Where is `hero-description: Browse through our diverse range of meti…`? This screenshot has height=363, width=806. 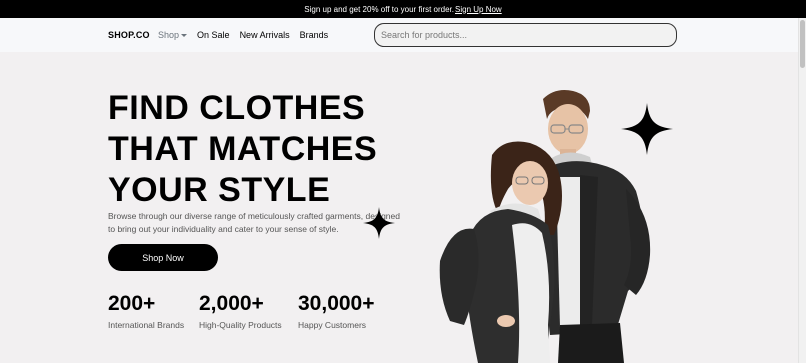 hero-description: Browse through our diverse range of meti… is located at coordinates (254, 222).